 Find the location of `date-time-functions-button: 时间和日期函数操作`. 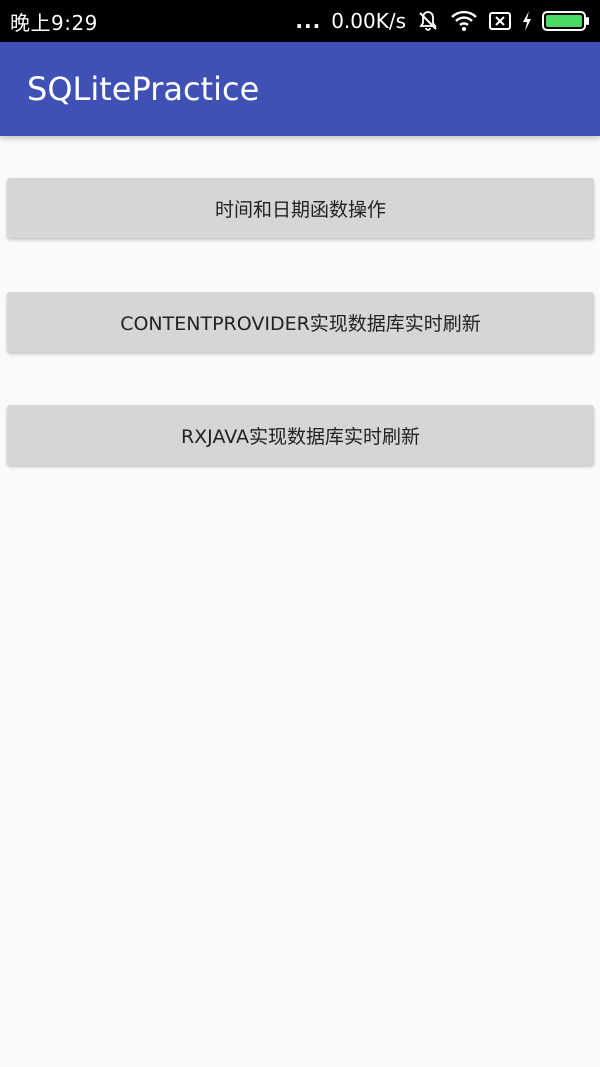

date-time-functions-button: 时间和日期函数操作 is located at coordinates (300, 208).